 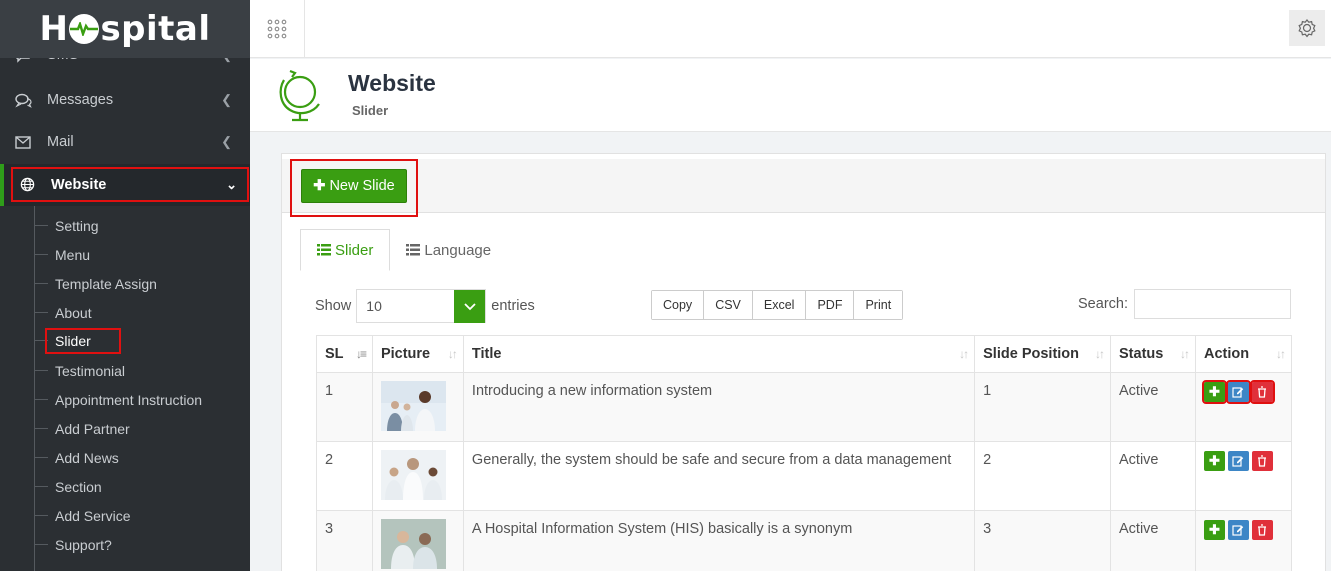 What do you see at coordinates (370, 110) in the screenshot?
I see `page-subtitle: Slider` at bounding box center [370, 110].